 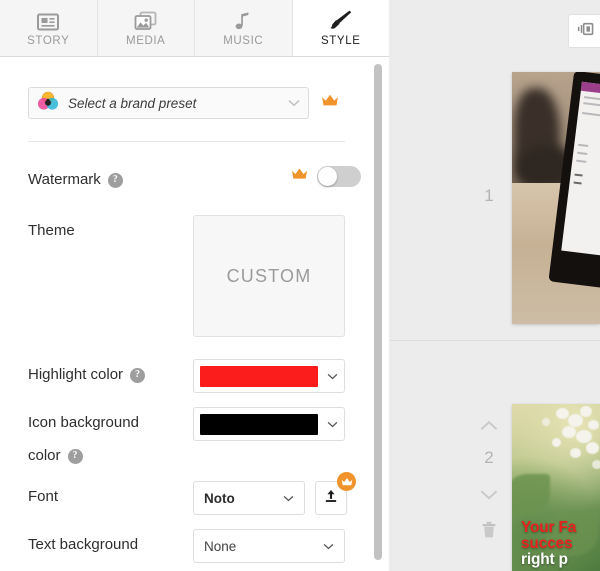 I want to click on scene-2-caption: Your Fa succes right p, so click(x=549, y=543).